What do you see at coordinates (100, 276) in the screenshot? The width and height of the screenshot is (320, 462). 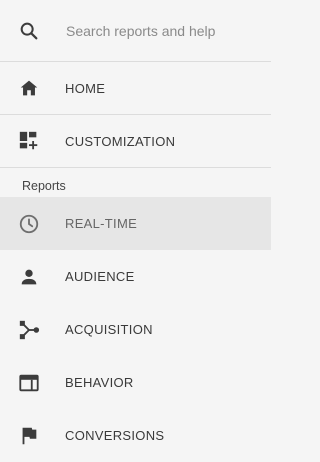 I see `nav-item-label: AUDIENCE` at bounding box center [100, 276].